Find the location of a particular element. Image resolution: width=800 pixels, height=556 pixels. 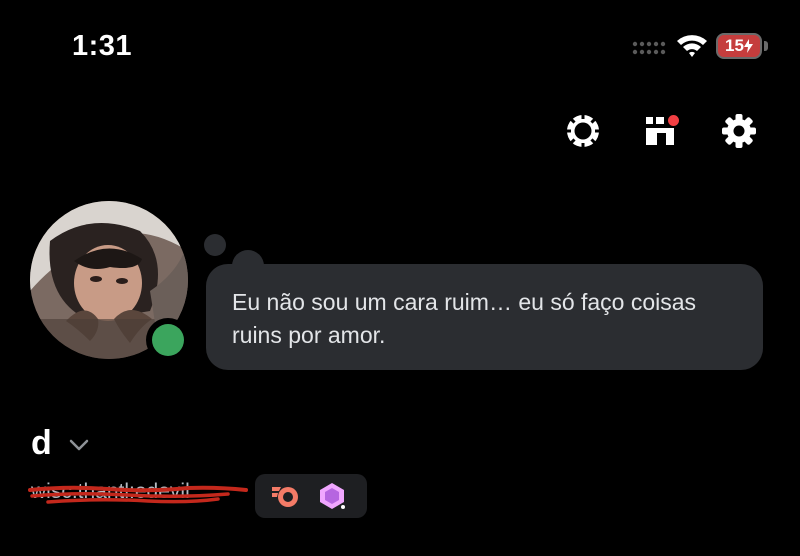

nitro-gem-icon is located at coordinates (332, 496).